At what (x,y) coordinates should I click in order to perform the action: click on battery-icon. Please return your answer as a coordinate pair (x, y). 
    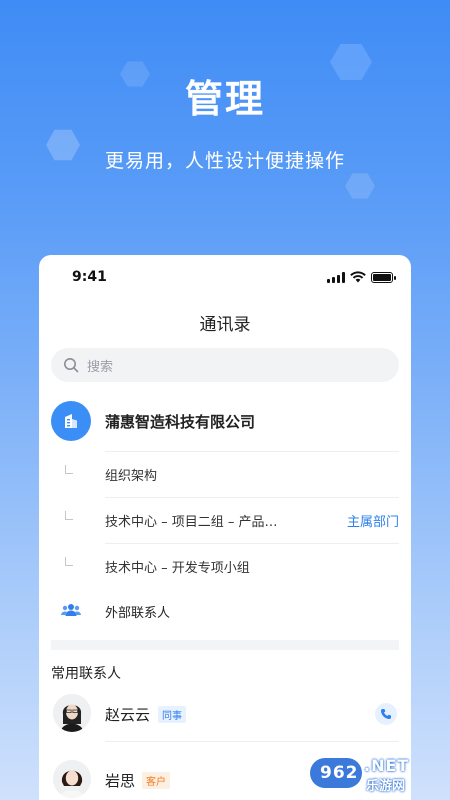
    Looking at the image, I should click on (383, 277).